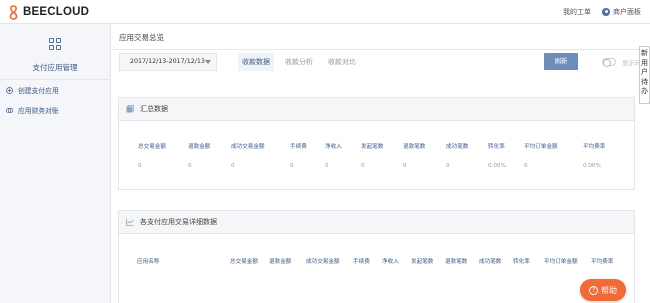 This screenshot has width=650, height=303. What do you see at coordinates (256, 62) in the screenshot?
I see `tab-collection-data: 收款数据` at bounding box center [256, 62].